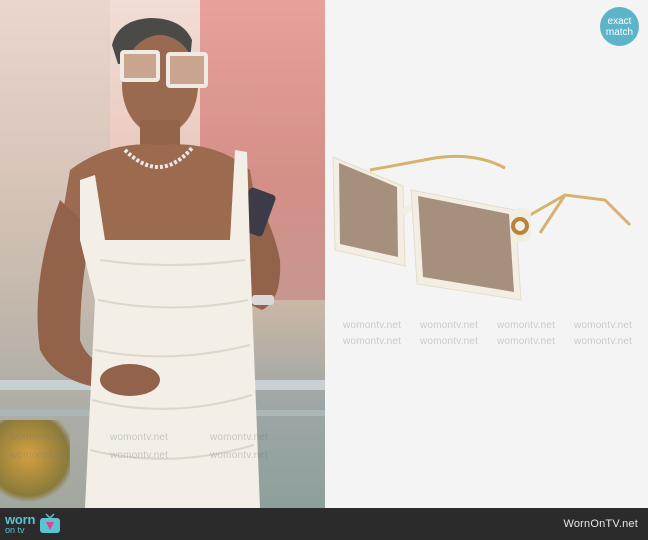 Image resolution: width=648 pixels, height=540 pixels. What do you see at coordinates (20, 519) in the screenshot?
I see `logo-worn-text: worn` at bounding box center [20, 519].